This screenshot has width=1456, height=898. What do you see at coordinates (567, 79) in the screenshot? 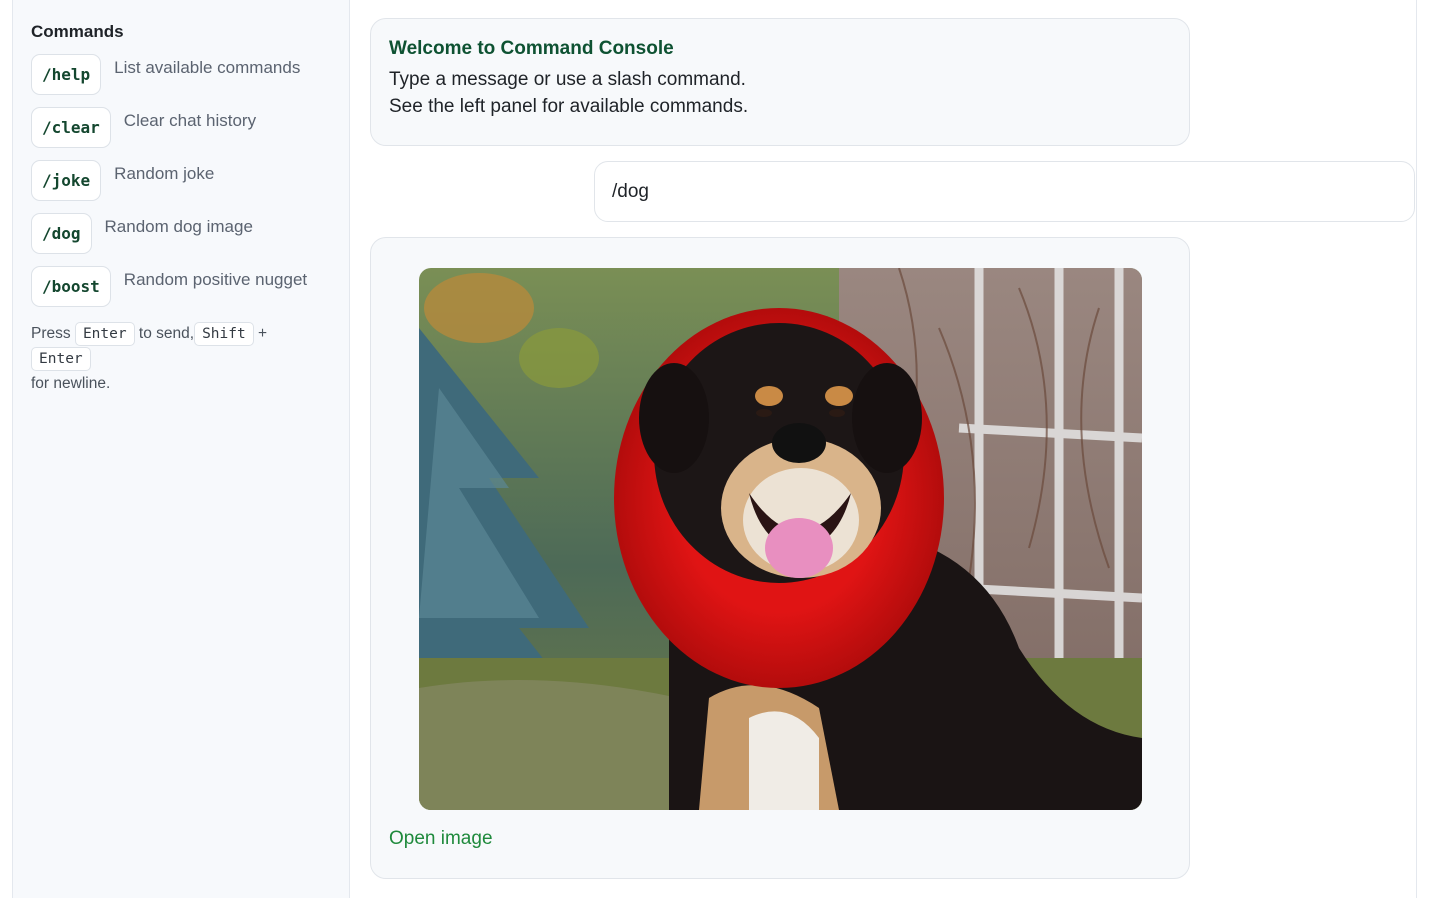
I see `welcome-line-1: Type a message or use a slash command.` at bounding box center [567, 79].